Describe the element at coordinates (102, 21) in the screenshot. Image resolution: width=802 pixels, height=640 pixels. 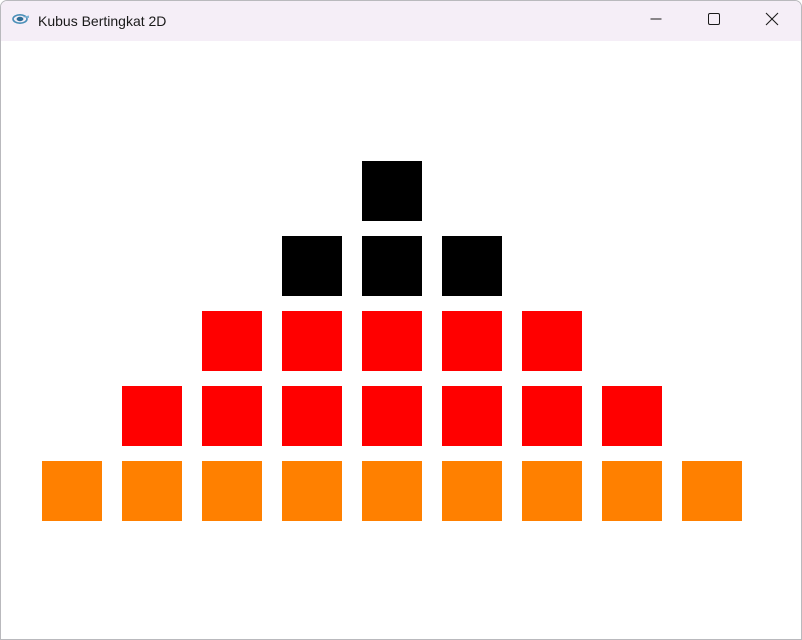
I see `window-title: Kubus Bertingkat 2D` at that location.